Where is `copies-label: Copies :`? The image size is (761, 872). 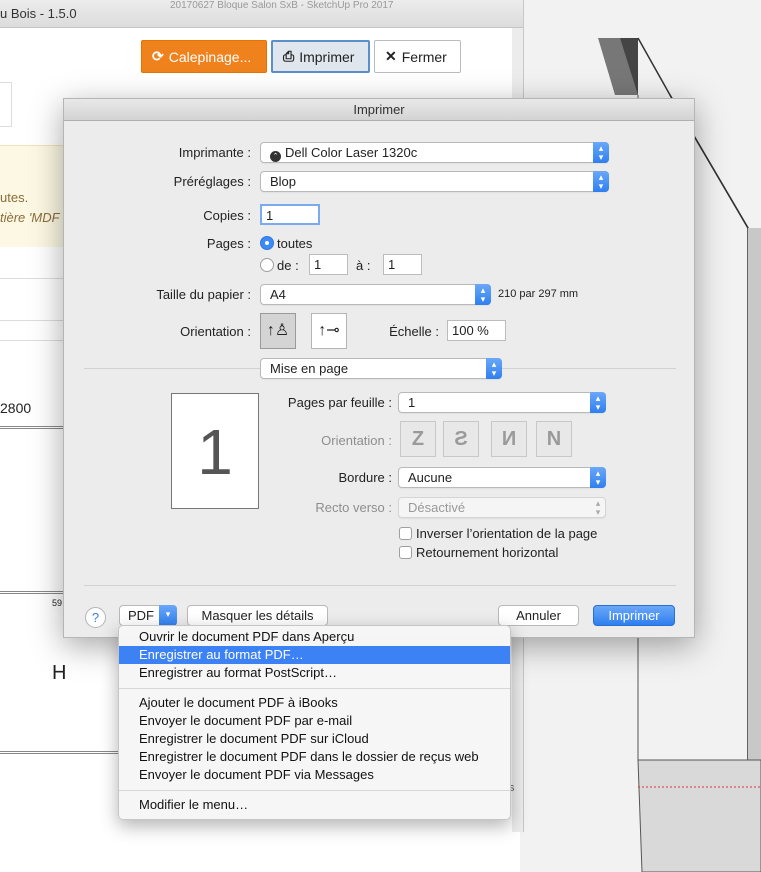 copies-label: Copies : is located at coordinates (227, 215).